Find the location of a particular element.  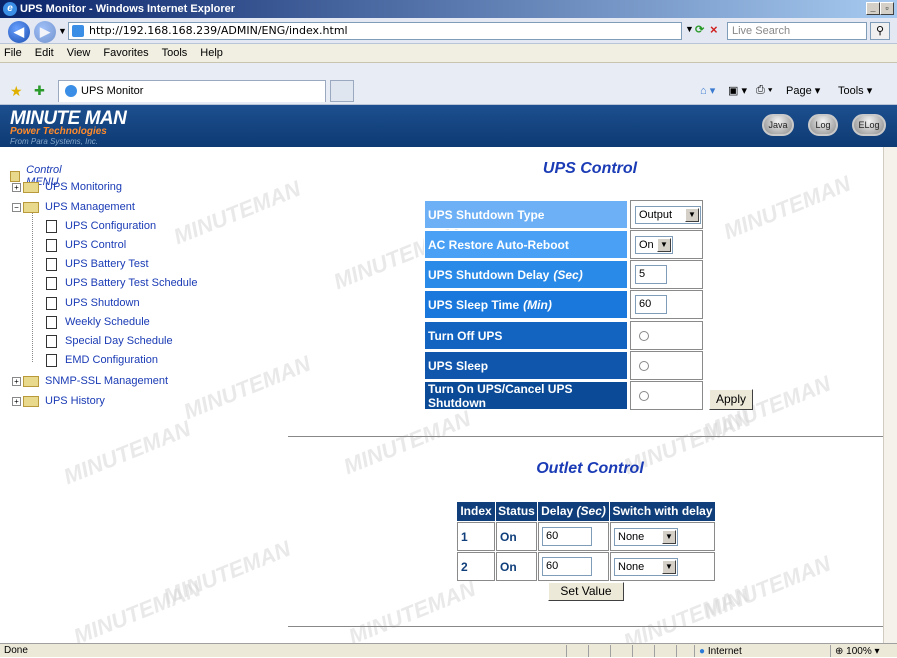

back-icon: ◀ is located at coordinates (19, 32).